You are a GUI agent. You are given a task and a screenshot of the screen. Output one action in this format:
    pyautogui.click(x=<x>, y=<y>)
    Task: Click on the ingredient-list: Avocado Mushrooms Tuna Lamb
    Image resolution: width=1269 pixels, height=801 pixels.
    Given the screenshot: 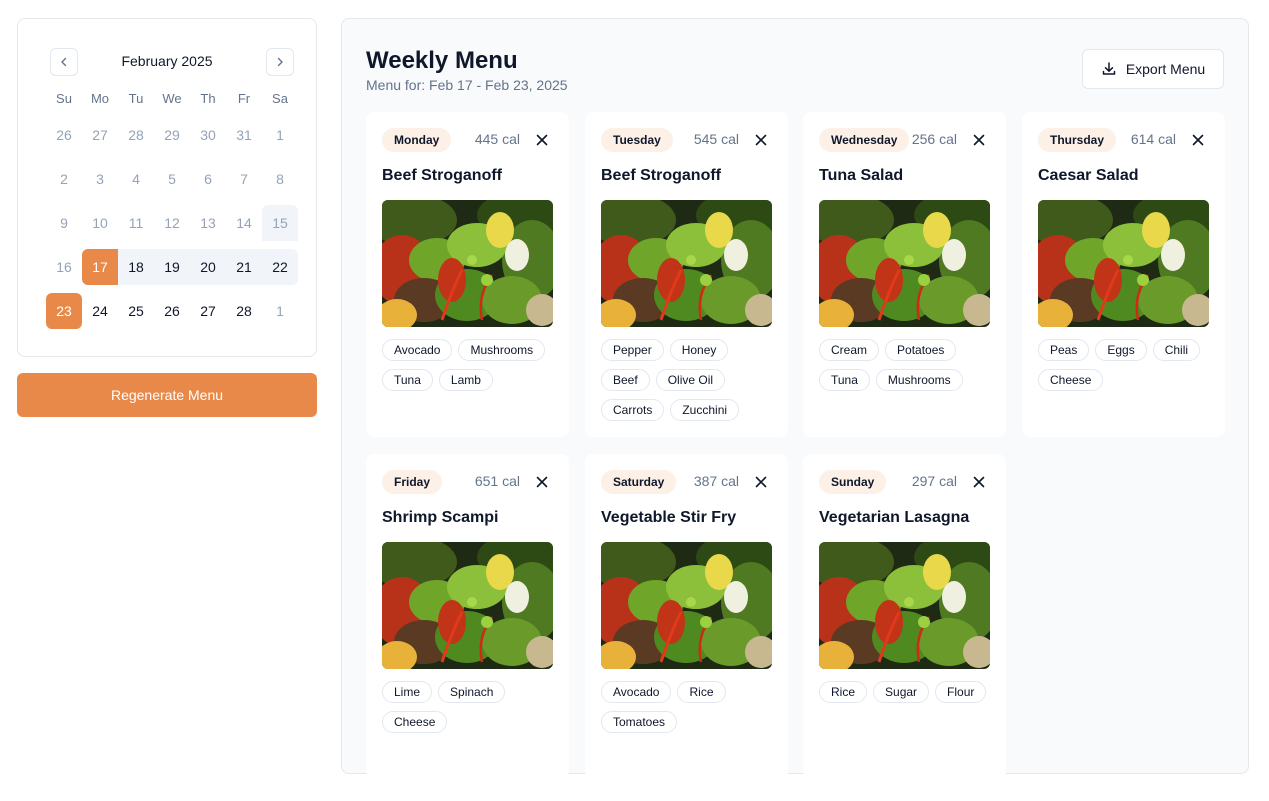 What is the action you would take?
    pyautogui.click(x=469, y=365)
    